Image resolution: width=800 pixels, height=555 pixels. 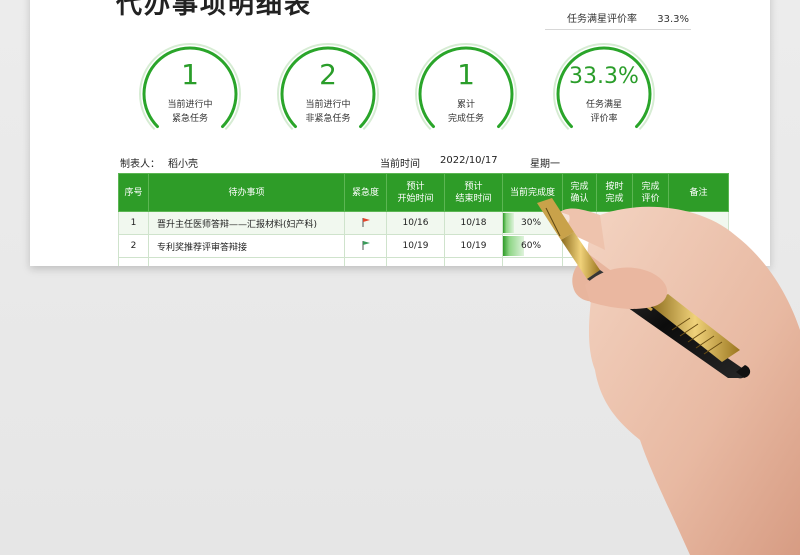 What do you see at coordinates (473, 223) in the screenshot?
I see `cell-end: 10/18` at bounding box center [473, 223].